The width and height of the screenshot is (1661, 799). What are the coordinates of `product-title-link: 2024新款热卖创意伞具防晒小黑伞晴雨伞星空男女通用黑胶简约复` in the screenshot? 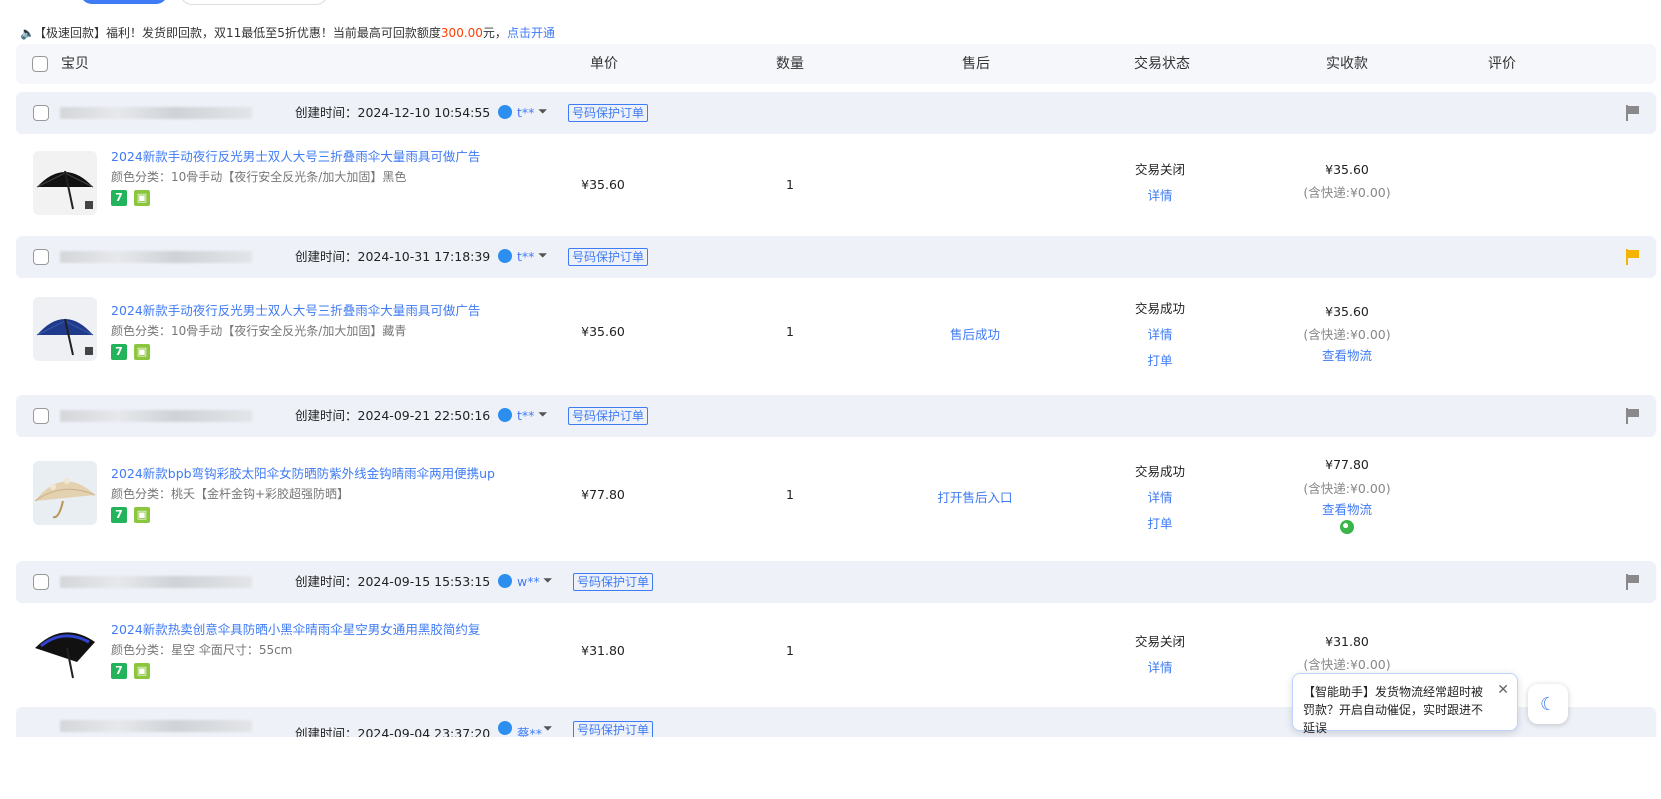 It's located at (295, 628).